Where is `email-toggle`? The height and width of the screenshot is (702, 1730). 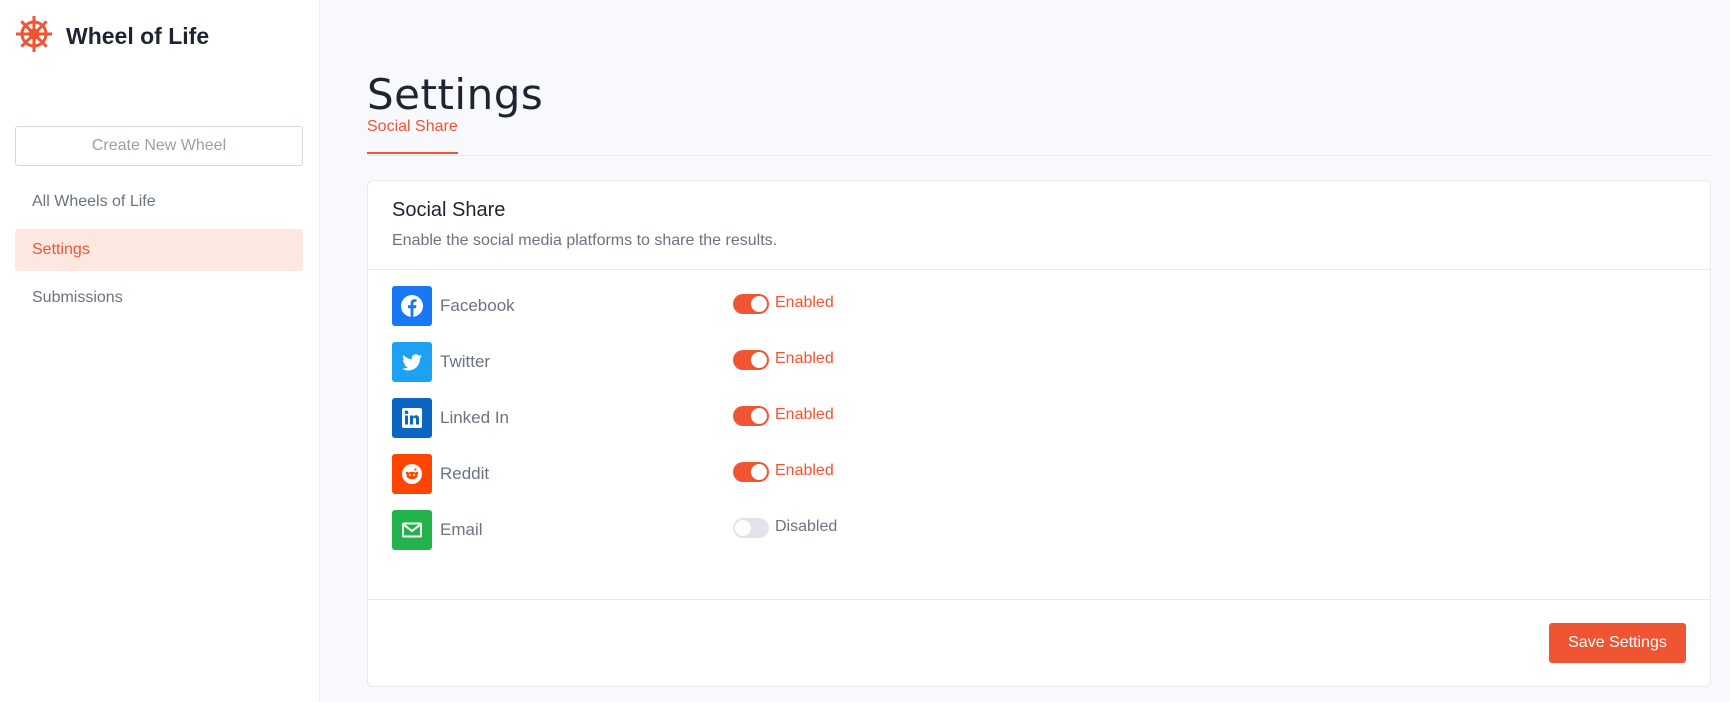 email-toggle is located at coordinates (751, 528).